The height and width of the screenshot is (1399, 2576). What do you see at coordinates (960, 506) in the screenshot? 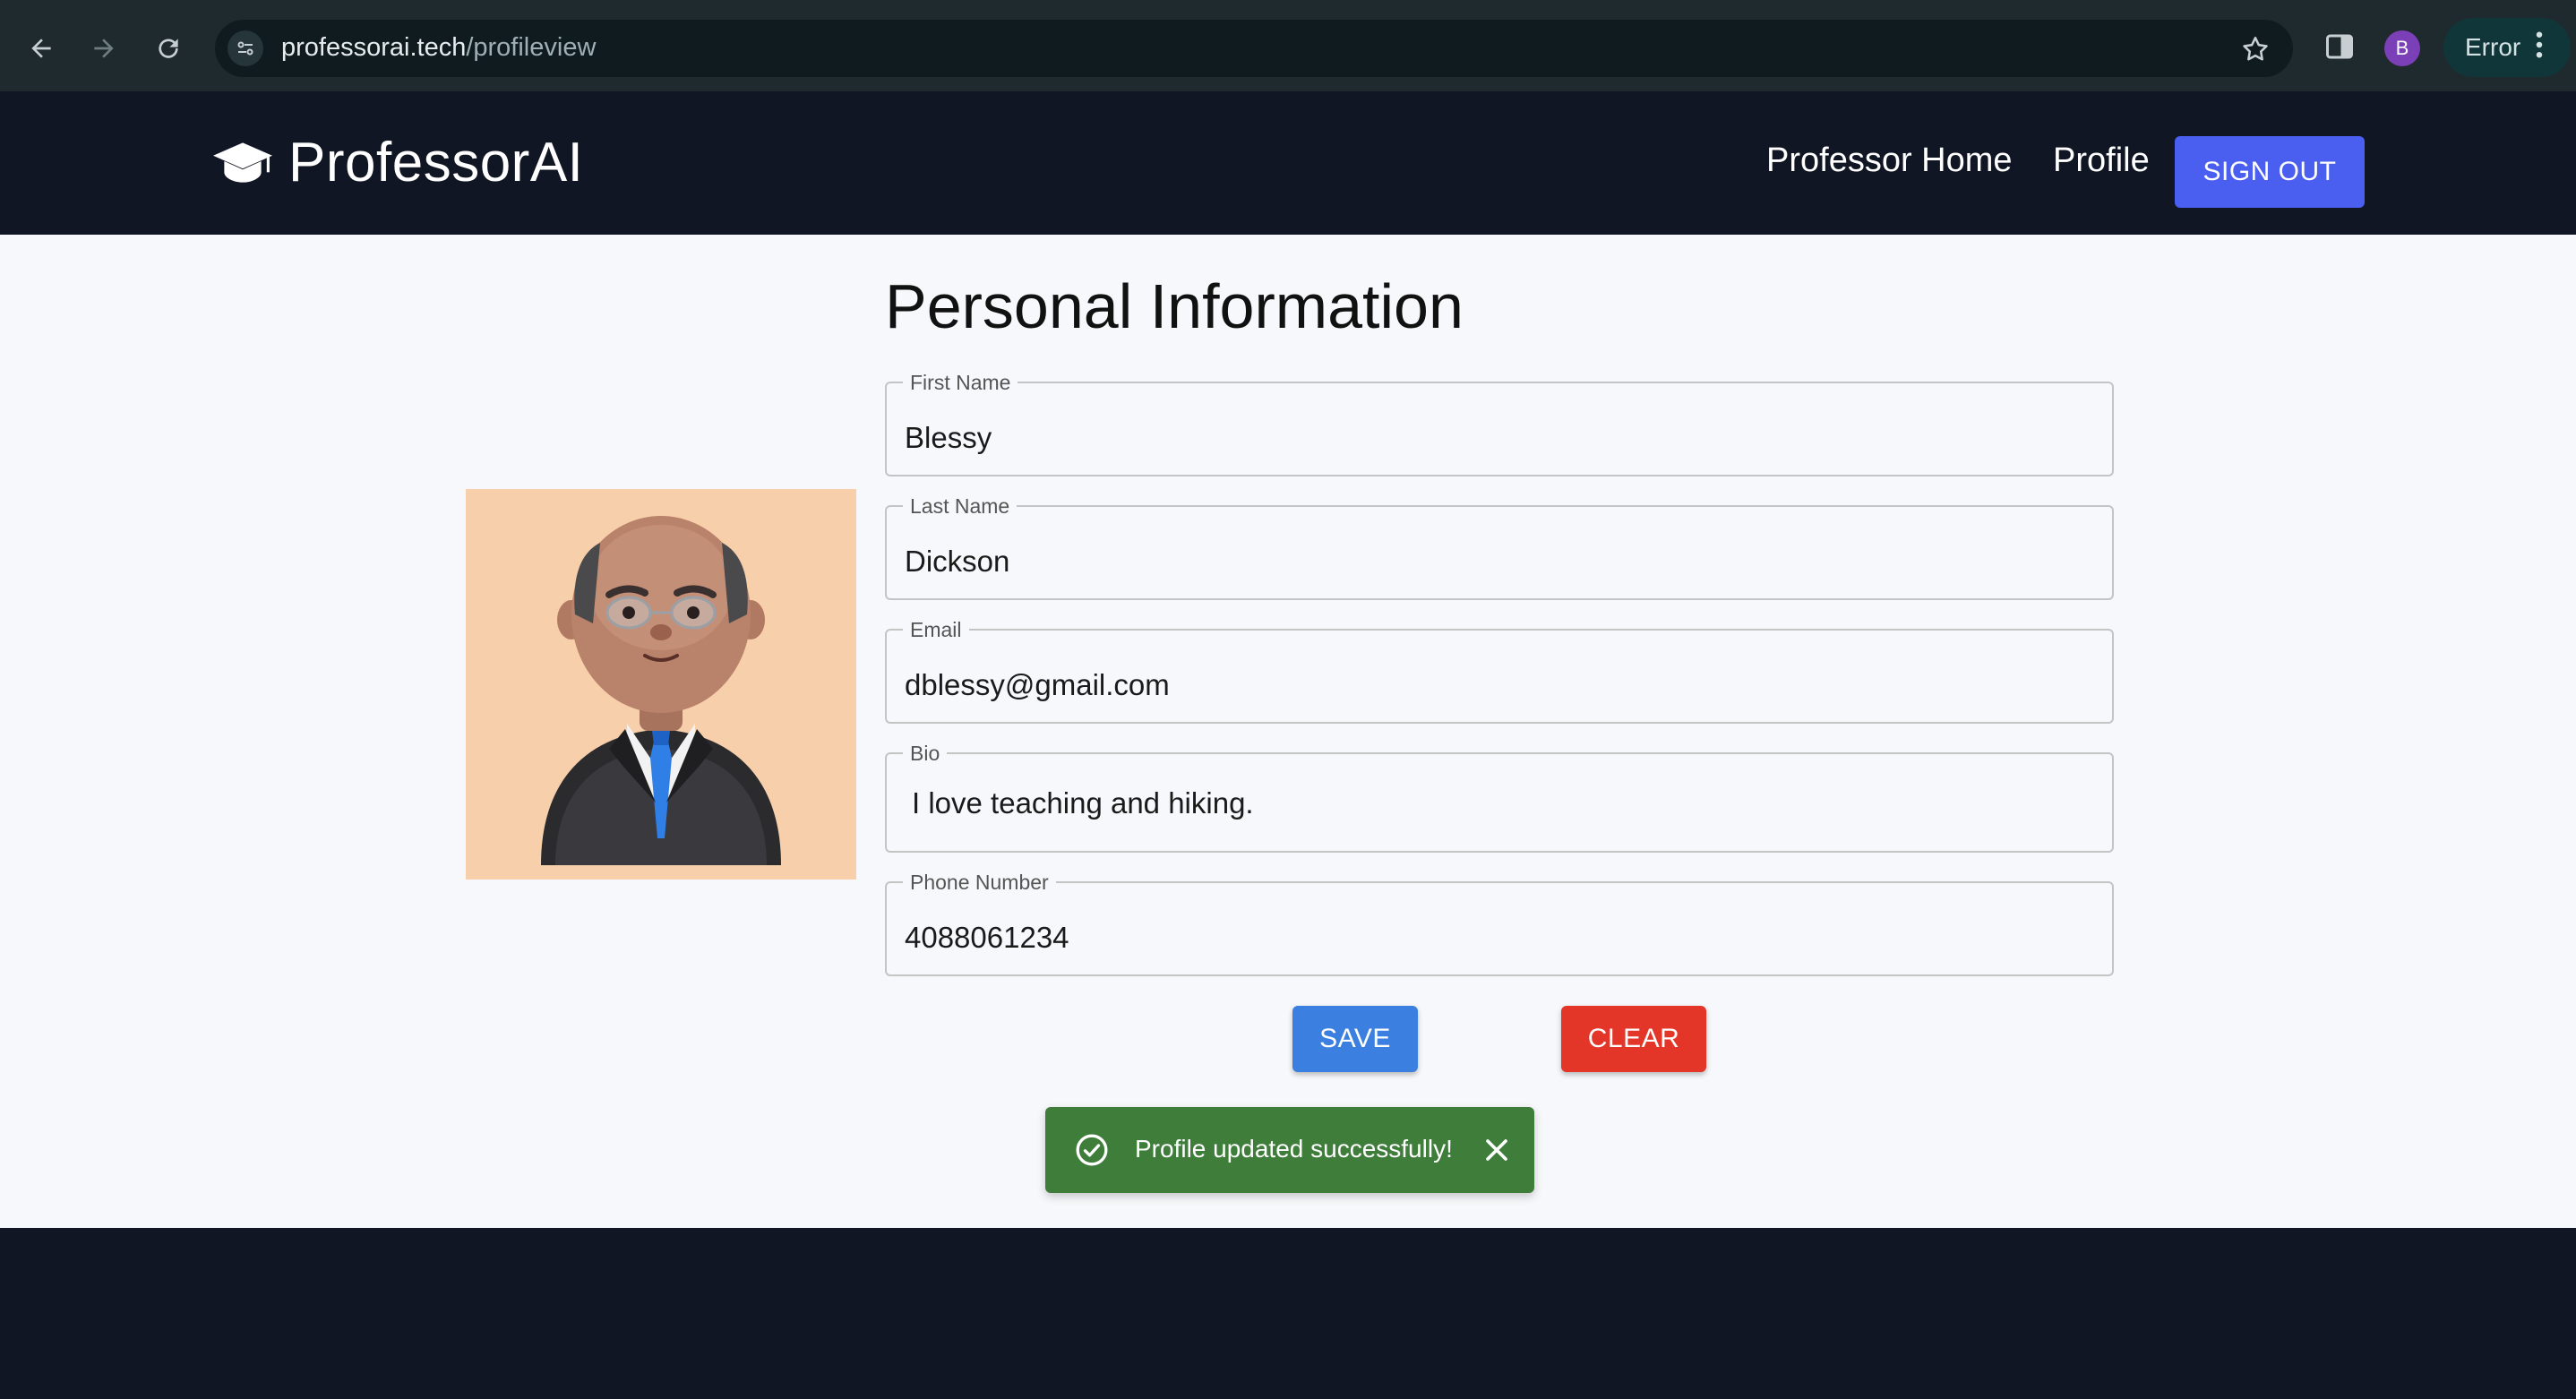
I see `last-name-label: Last Name` at bounding box center [960, 506].